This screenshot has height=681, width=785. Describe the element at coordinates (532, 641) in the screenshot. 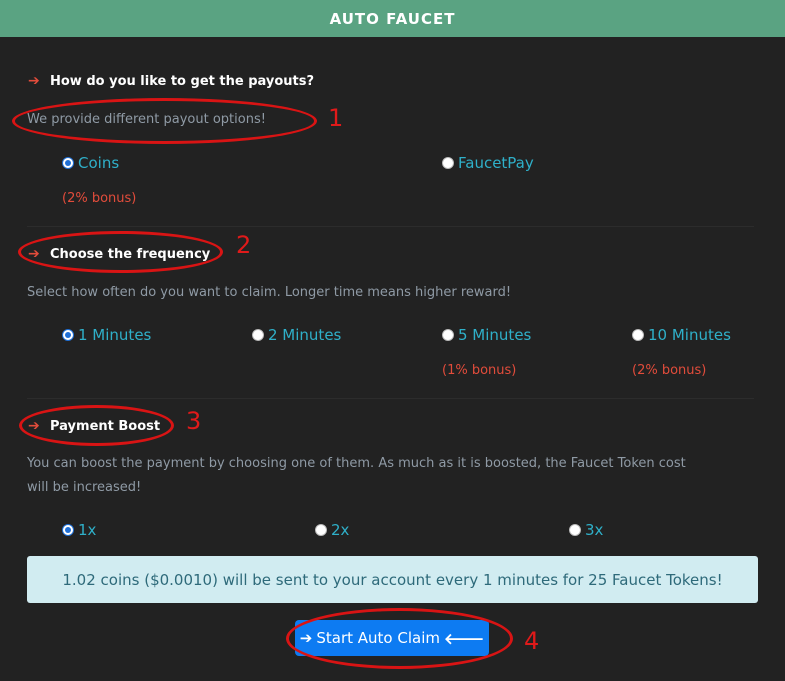

I see `annotation-number-4: 4` at that location.